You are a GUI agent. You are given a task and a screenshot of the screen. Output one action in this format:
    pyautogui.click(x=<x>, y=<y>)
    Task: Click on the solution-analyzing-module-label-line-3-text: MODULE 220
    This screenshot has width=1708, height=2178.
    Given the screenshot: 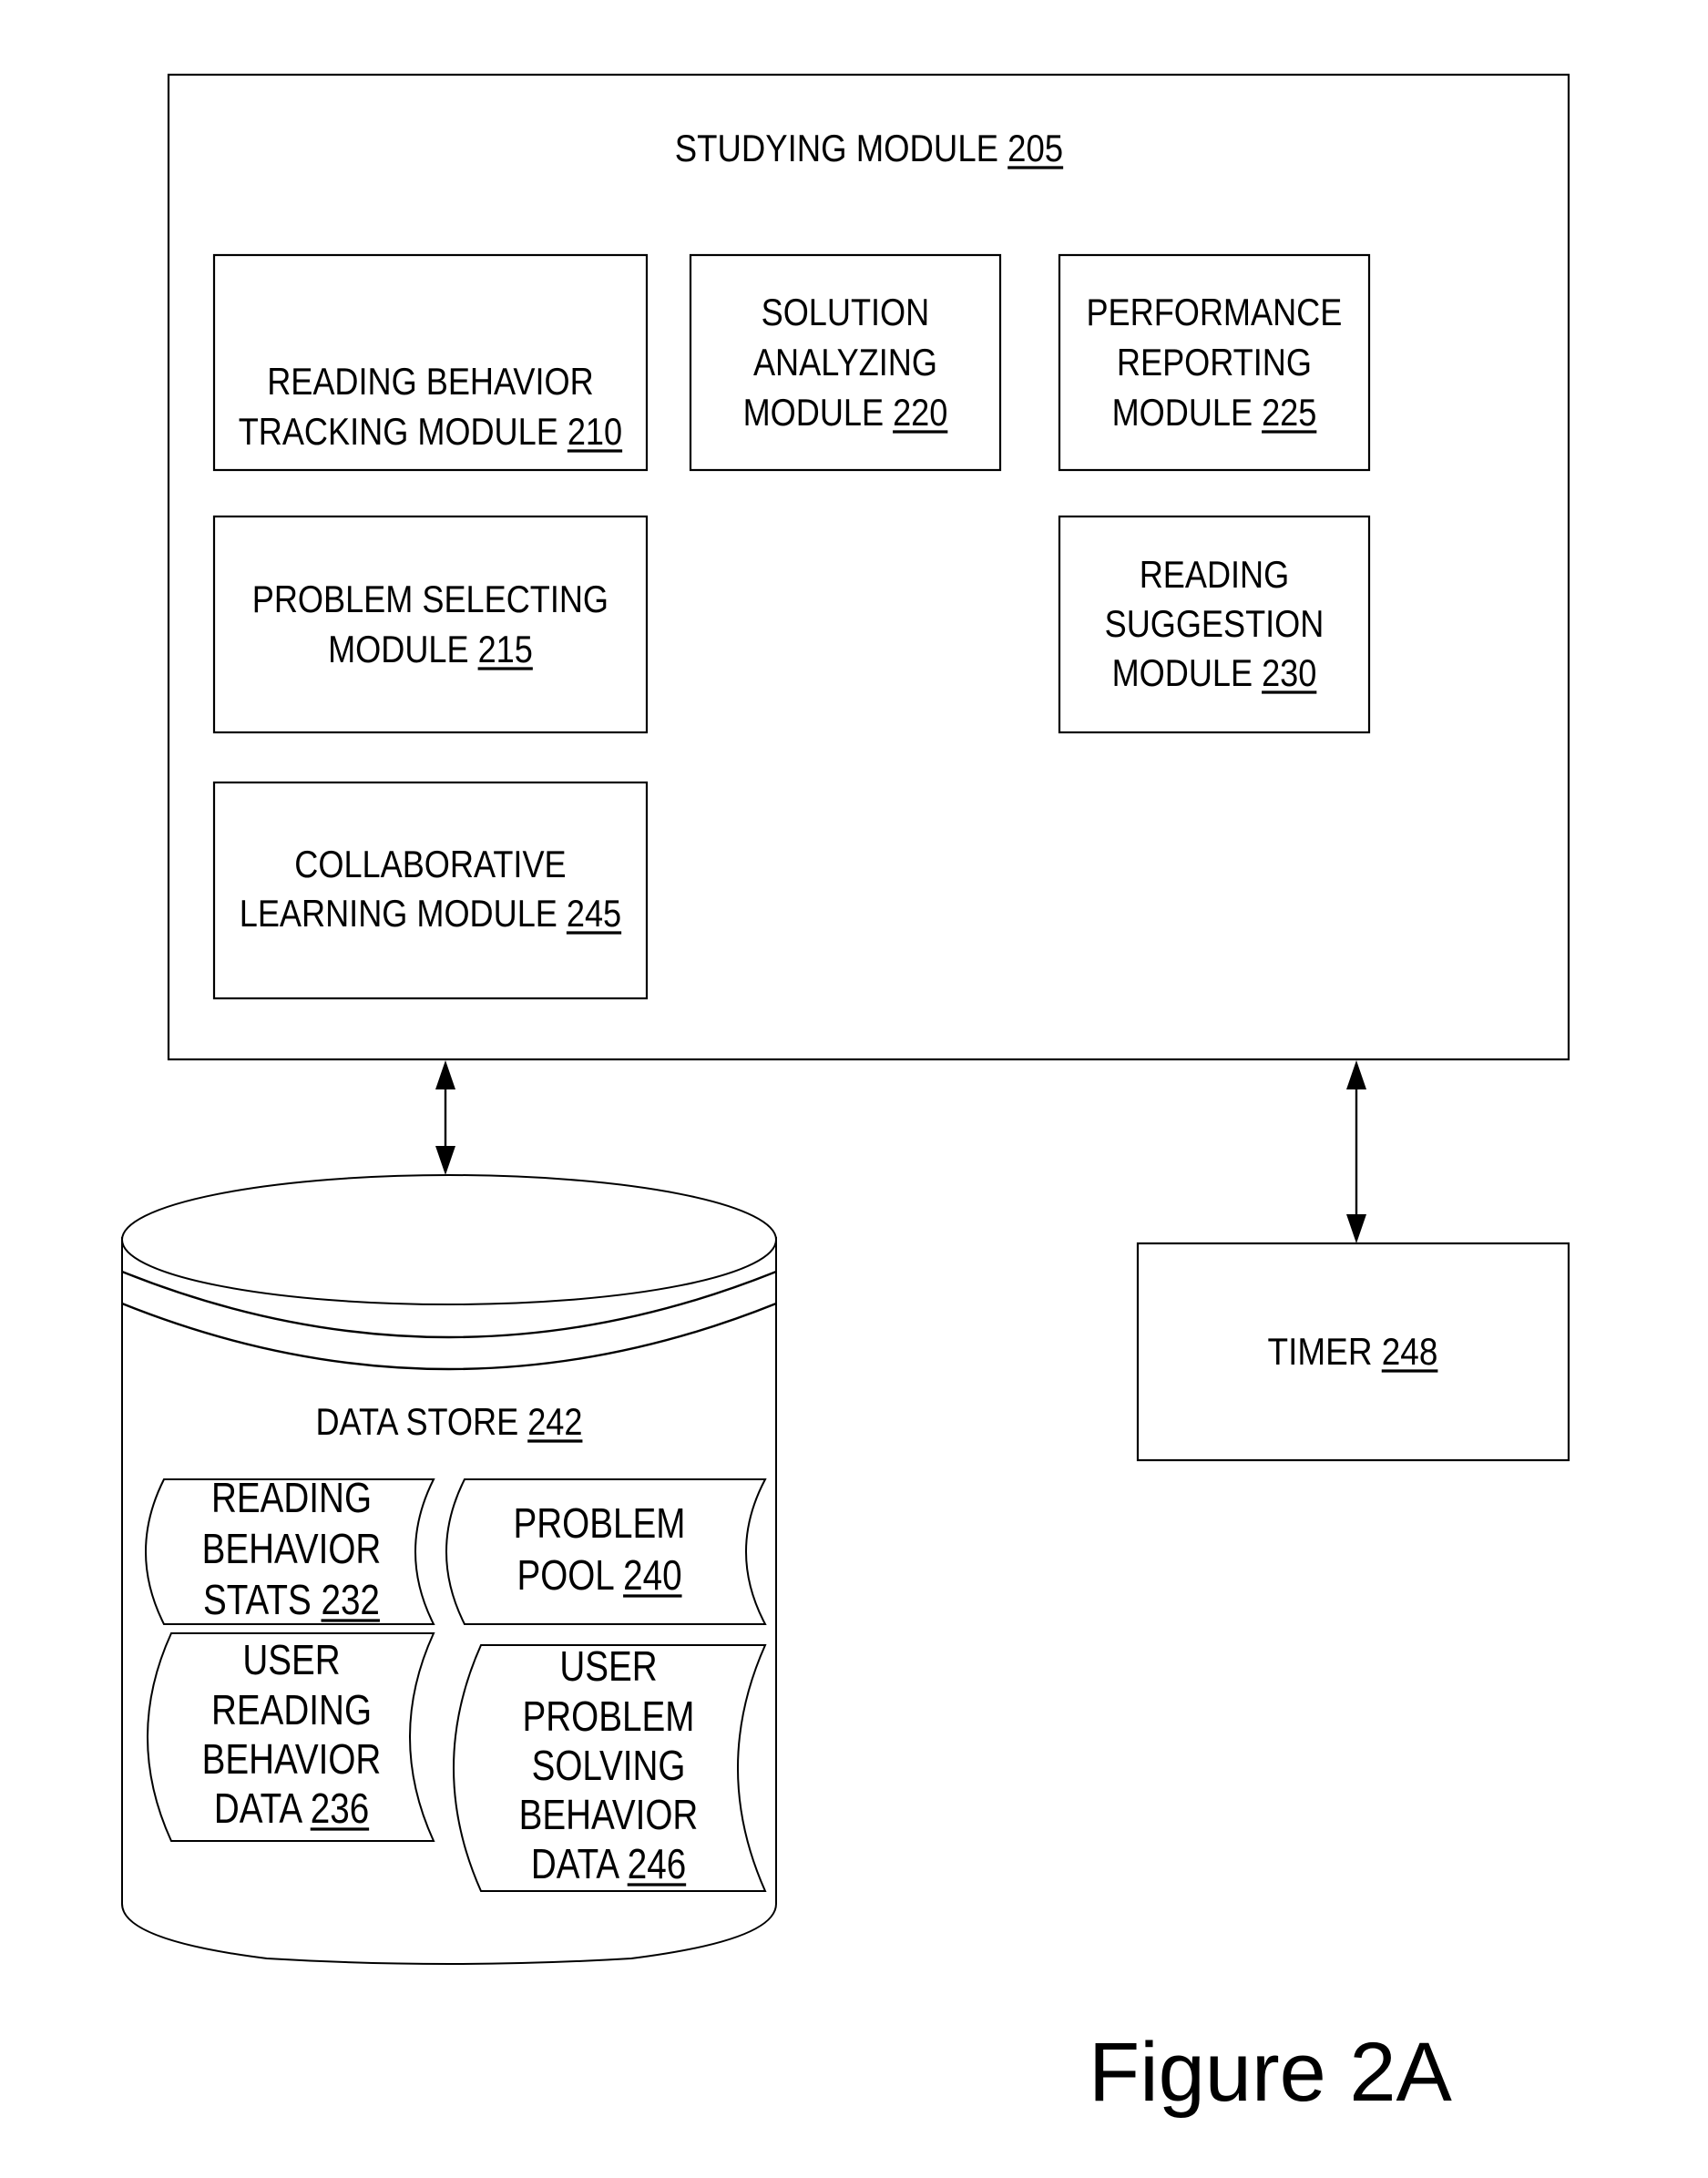 What is the action you would take?
    pyautogui.click(x=846, y=414)
    